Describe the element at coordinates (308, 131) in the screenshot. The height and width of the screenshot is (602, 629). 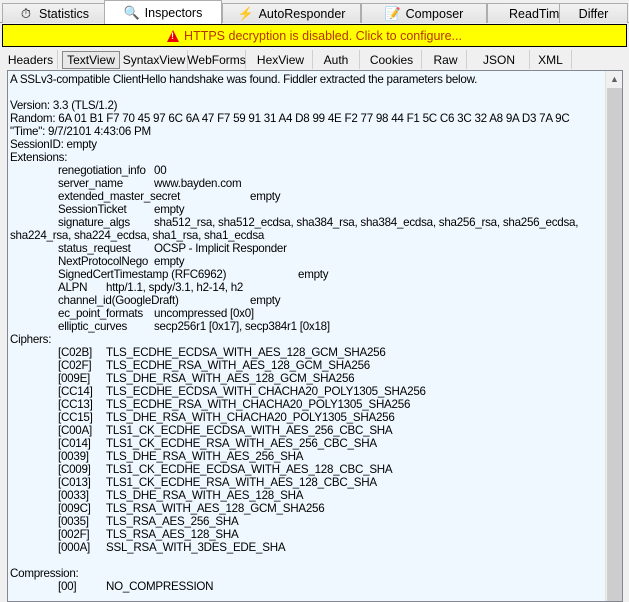
I see `time-line: "Time": 9/7/2101 4:43:06 PM` at that location.